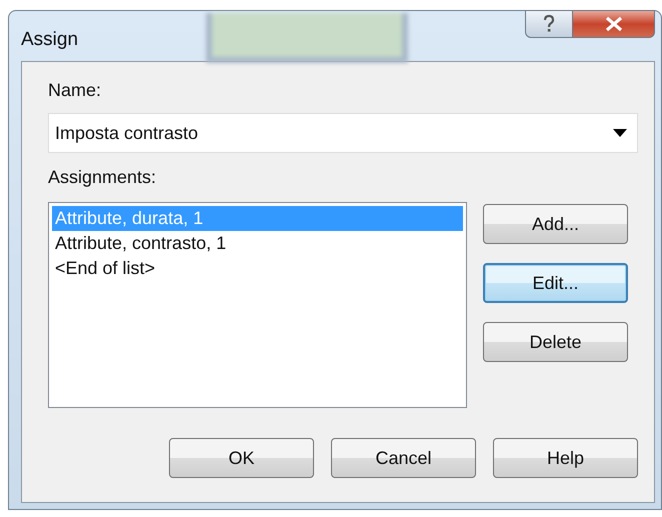 Image resolution: width=662 pixels, height=517 pixels. I want to click on name-combo-box: Imposta contrasto, so click(343, 133).